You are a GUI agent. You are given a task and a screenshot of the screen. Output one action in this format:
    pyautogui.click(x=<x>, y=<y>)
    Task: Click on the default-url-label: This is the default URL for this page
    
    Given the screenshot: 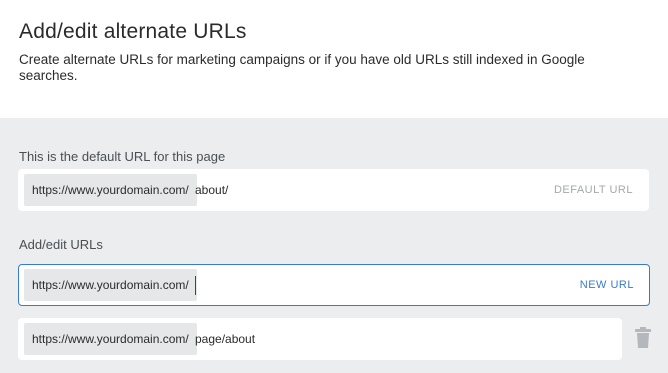 What is the action you would take?
    pyautogui.click(x=122, y=156)
    